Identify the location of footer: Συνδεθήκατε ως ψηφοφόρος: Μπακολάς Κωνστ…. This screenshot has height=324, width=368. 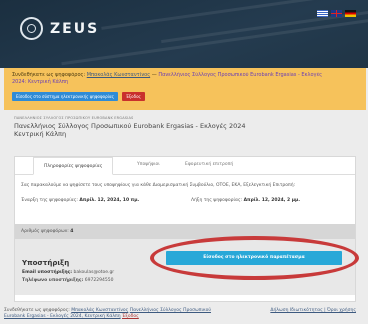
(186, 316).